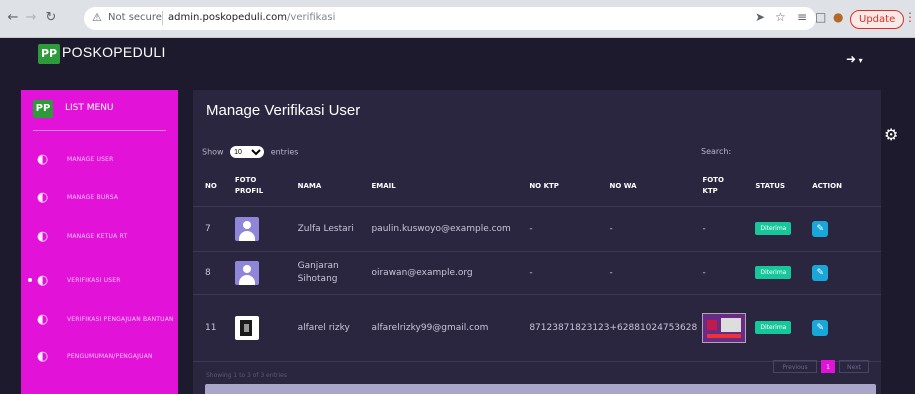 The image size is (915, 394). What do you see at coordinates (838, 17) in the screenshot?
I see `profile-icon: ●` at bounding box center [838, 17].